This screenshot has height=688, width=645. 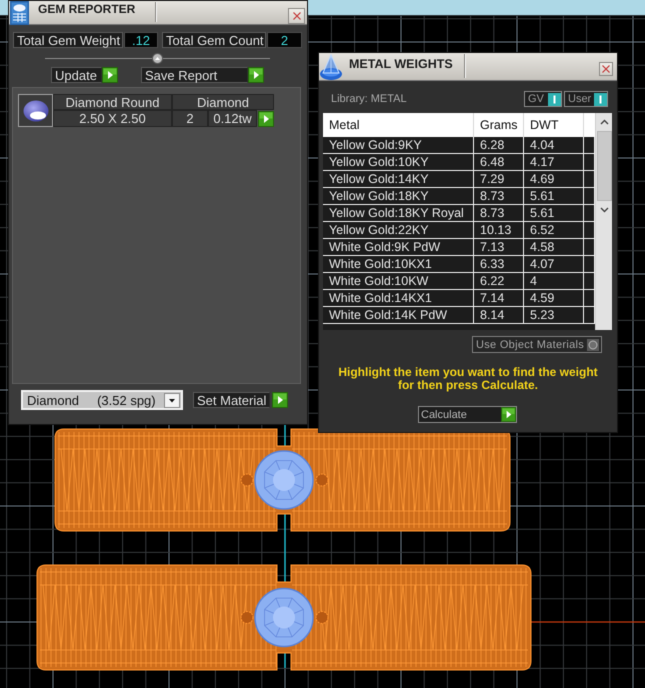 I want to click on arrow-button, so click(x=265, y=118).